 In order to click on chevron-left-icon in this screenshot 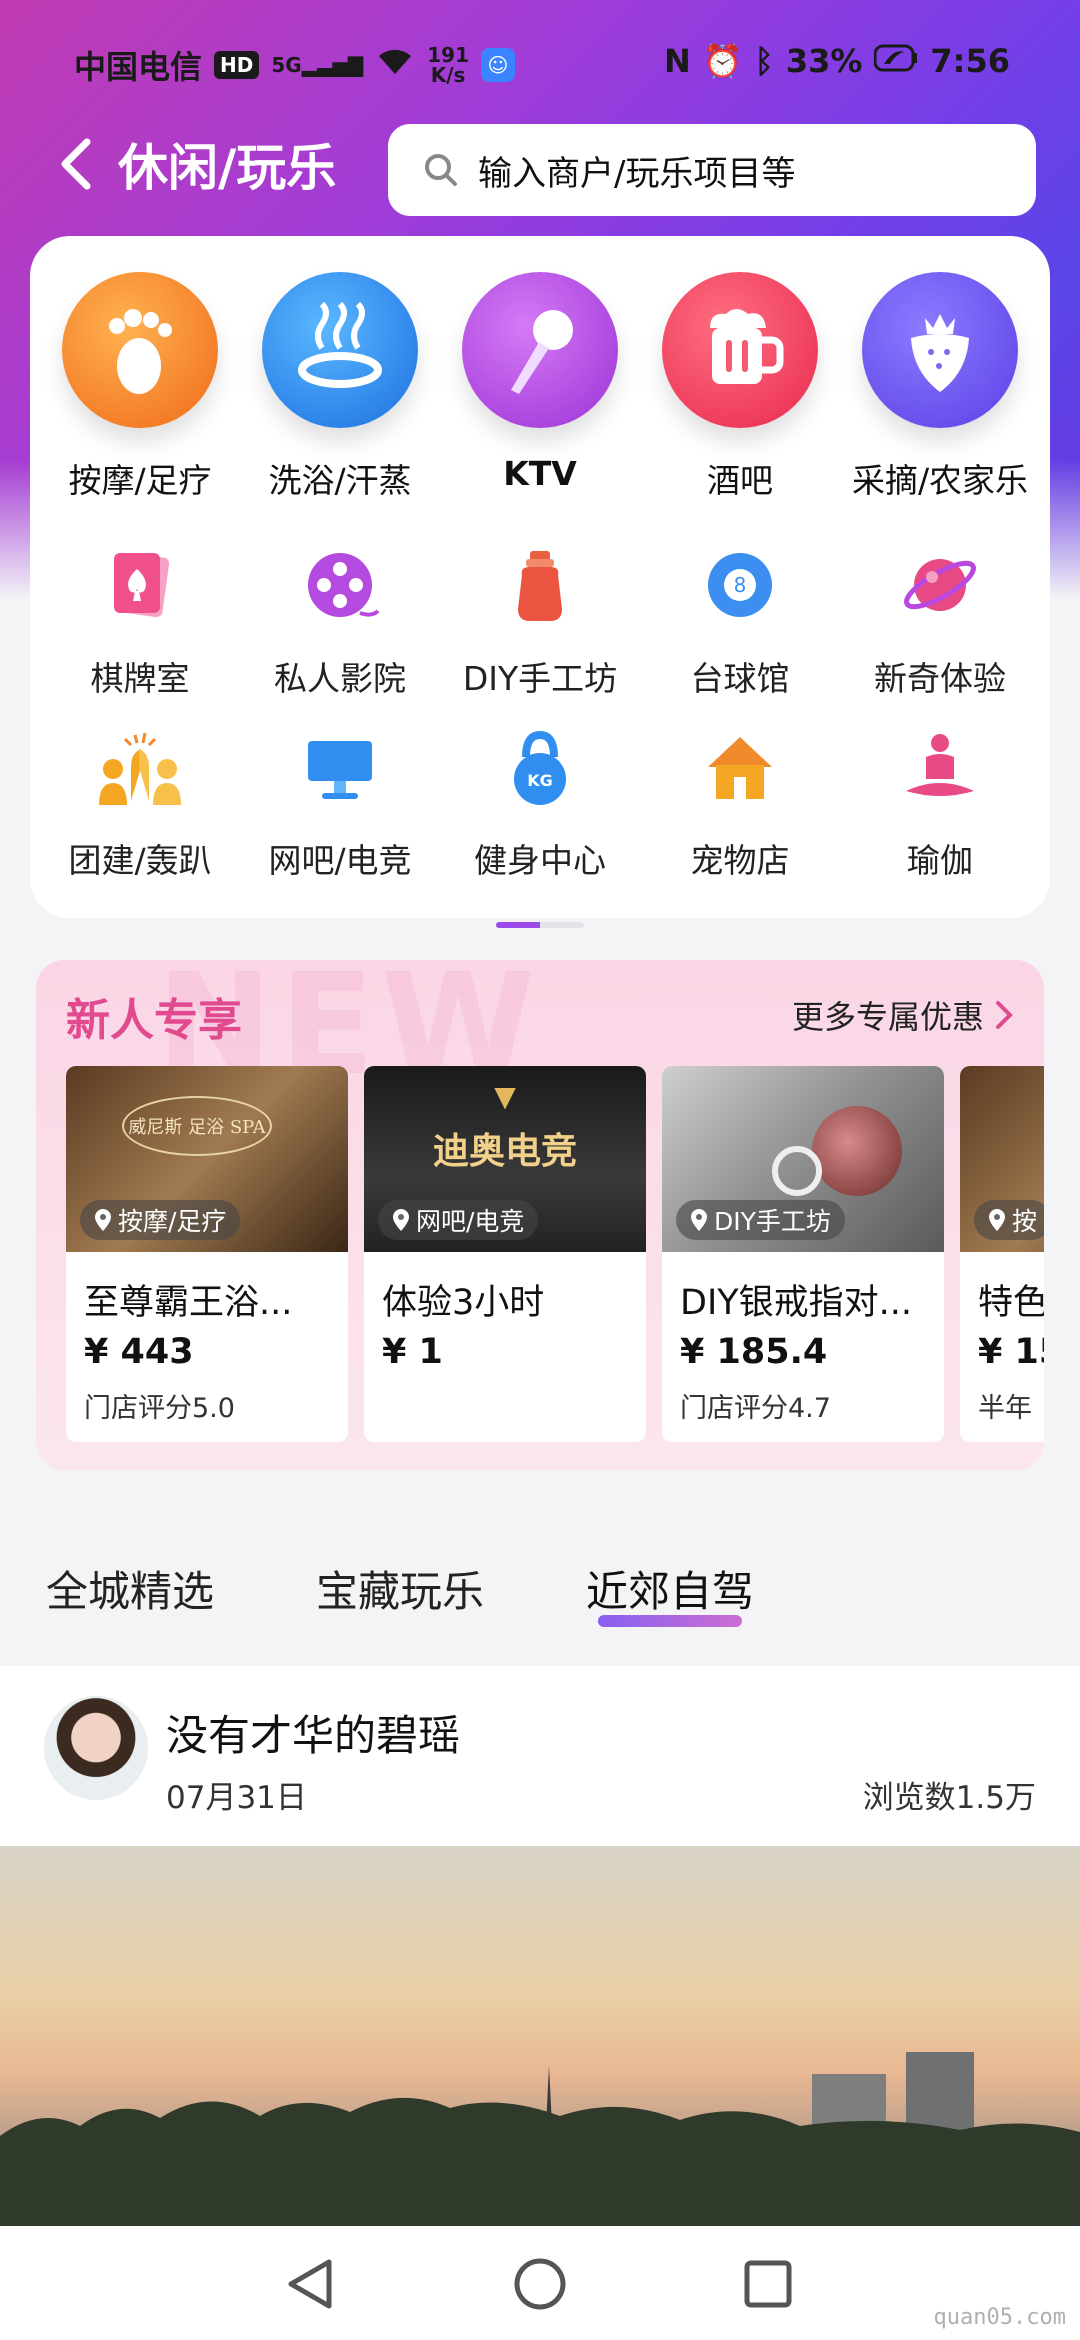, I will do `click(76, 164)`.